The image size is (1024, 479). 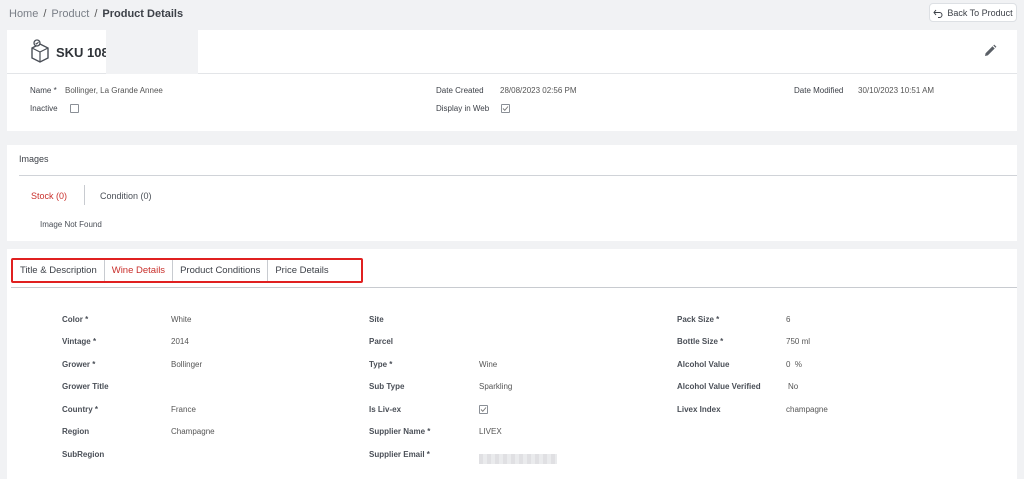 I want to click on type-label: Type *, so click(x=381, y=364).